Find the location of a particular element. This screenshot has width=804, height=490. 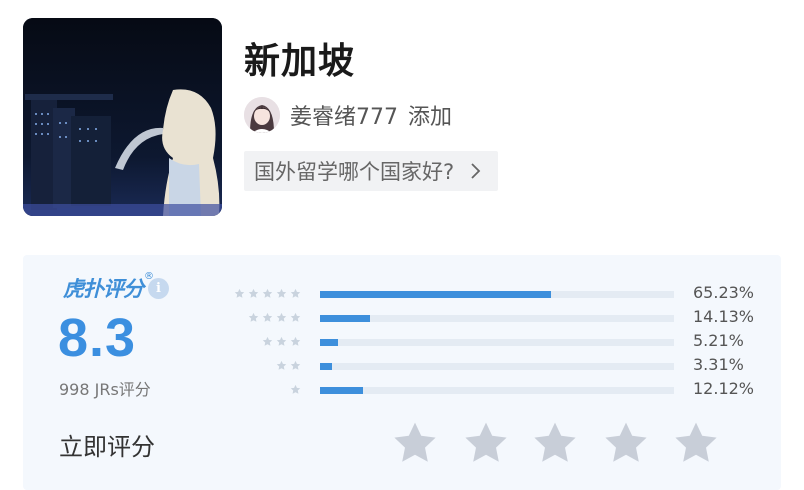

author-row: 姜睿绪777 添加 is located at coordinates (348, 115).